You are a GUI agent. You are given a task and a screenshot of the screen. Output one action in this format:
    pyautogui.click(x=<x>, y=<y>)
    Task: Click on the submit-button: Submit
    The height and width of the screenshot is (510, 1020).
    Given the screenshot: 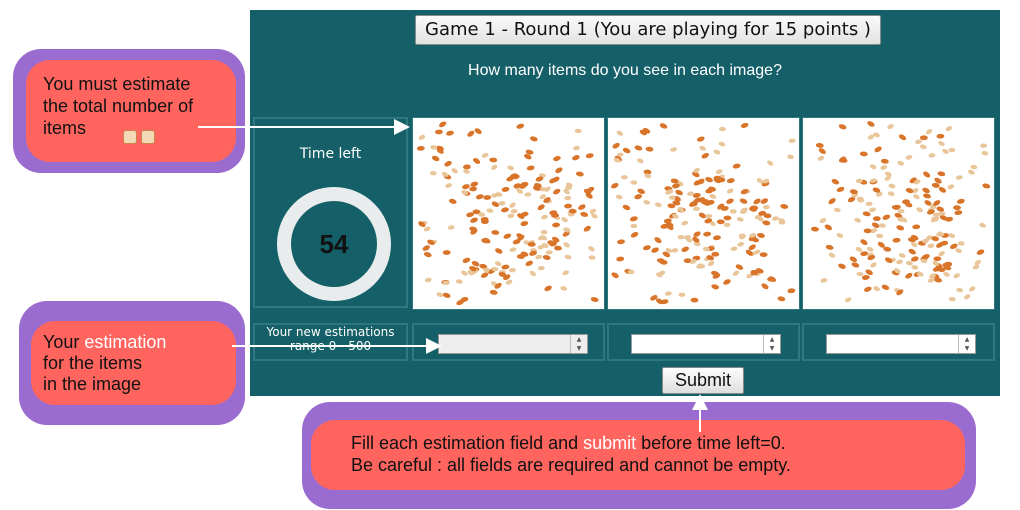 What is the action you would take?
    pyautogui.click(x=703, y=380)
    